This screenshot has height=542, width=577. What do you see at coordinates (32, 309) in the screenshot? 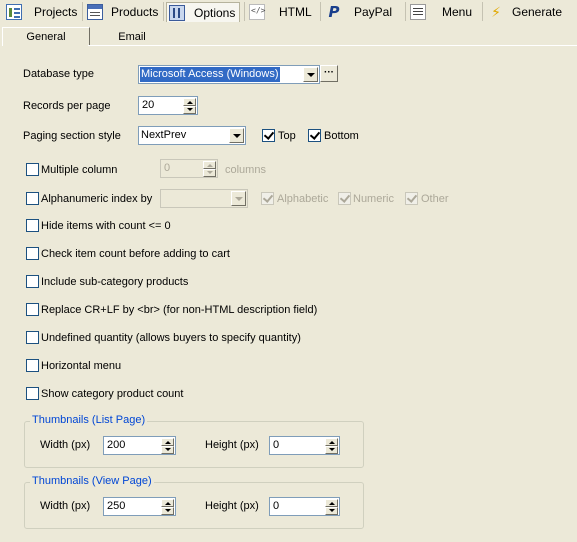
I see `replace-crlf-checkbox` at bounding box center [32, 309].